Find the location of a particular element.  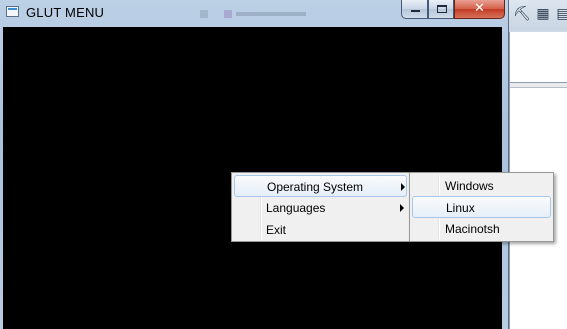

background-panel is located at coordinates (538, 57).